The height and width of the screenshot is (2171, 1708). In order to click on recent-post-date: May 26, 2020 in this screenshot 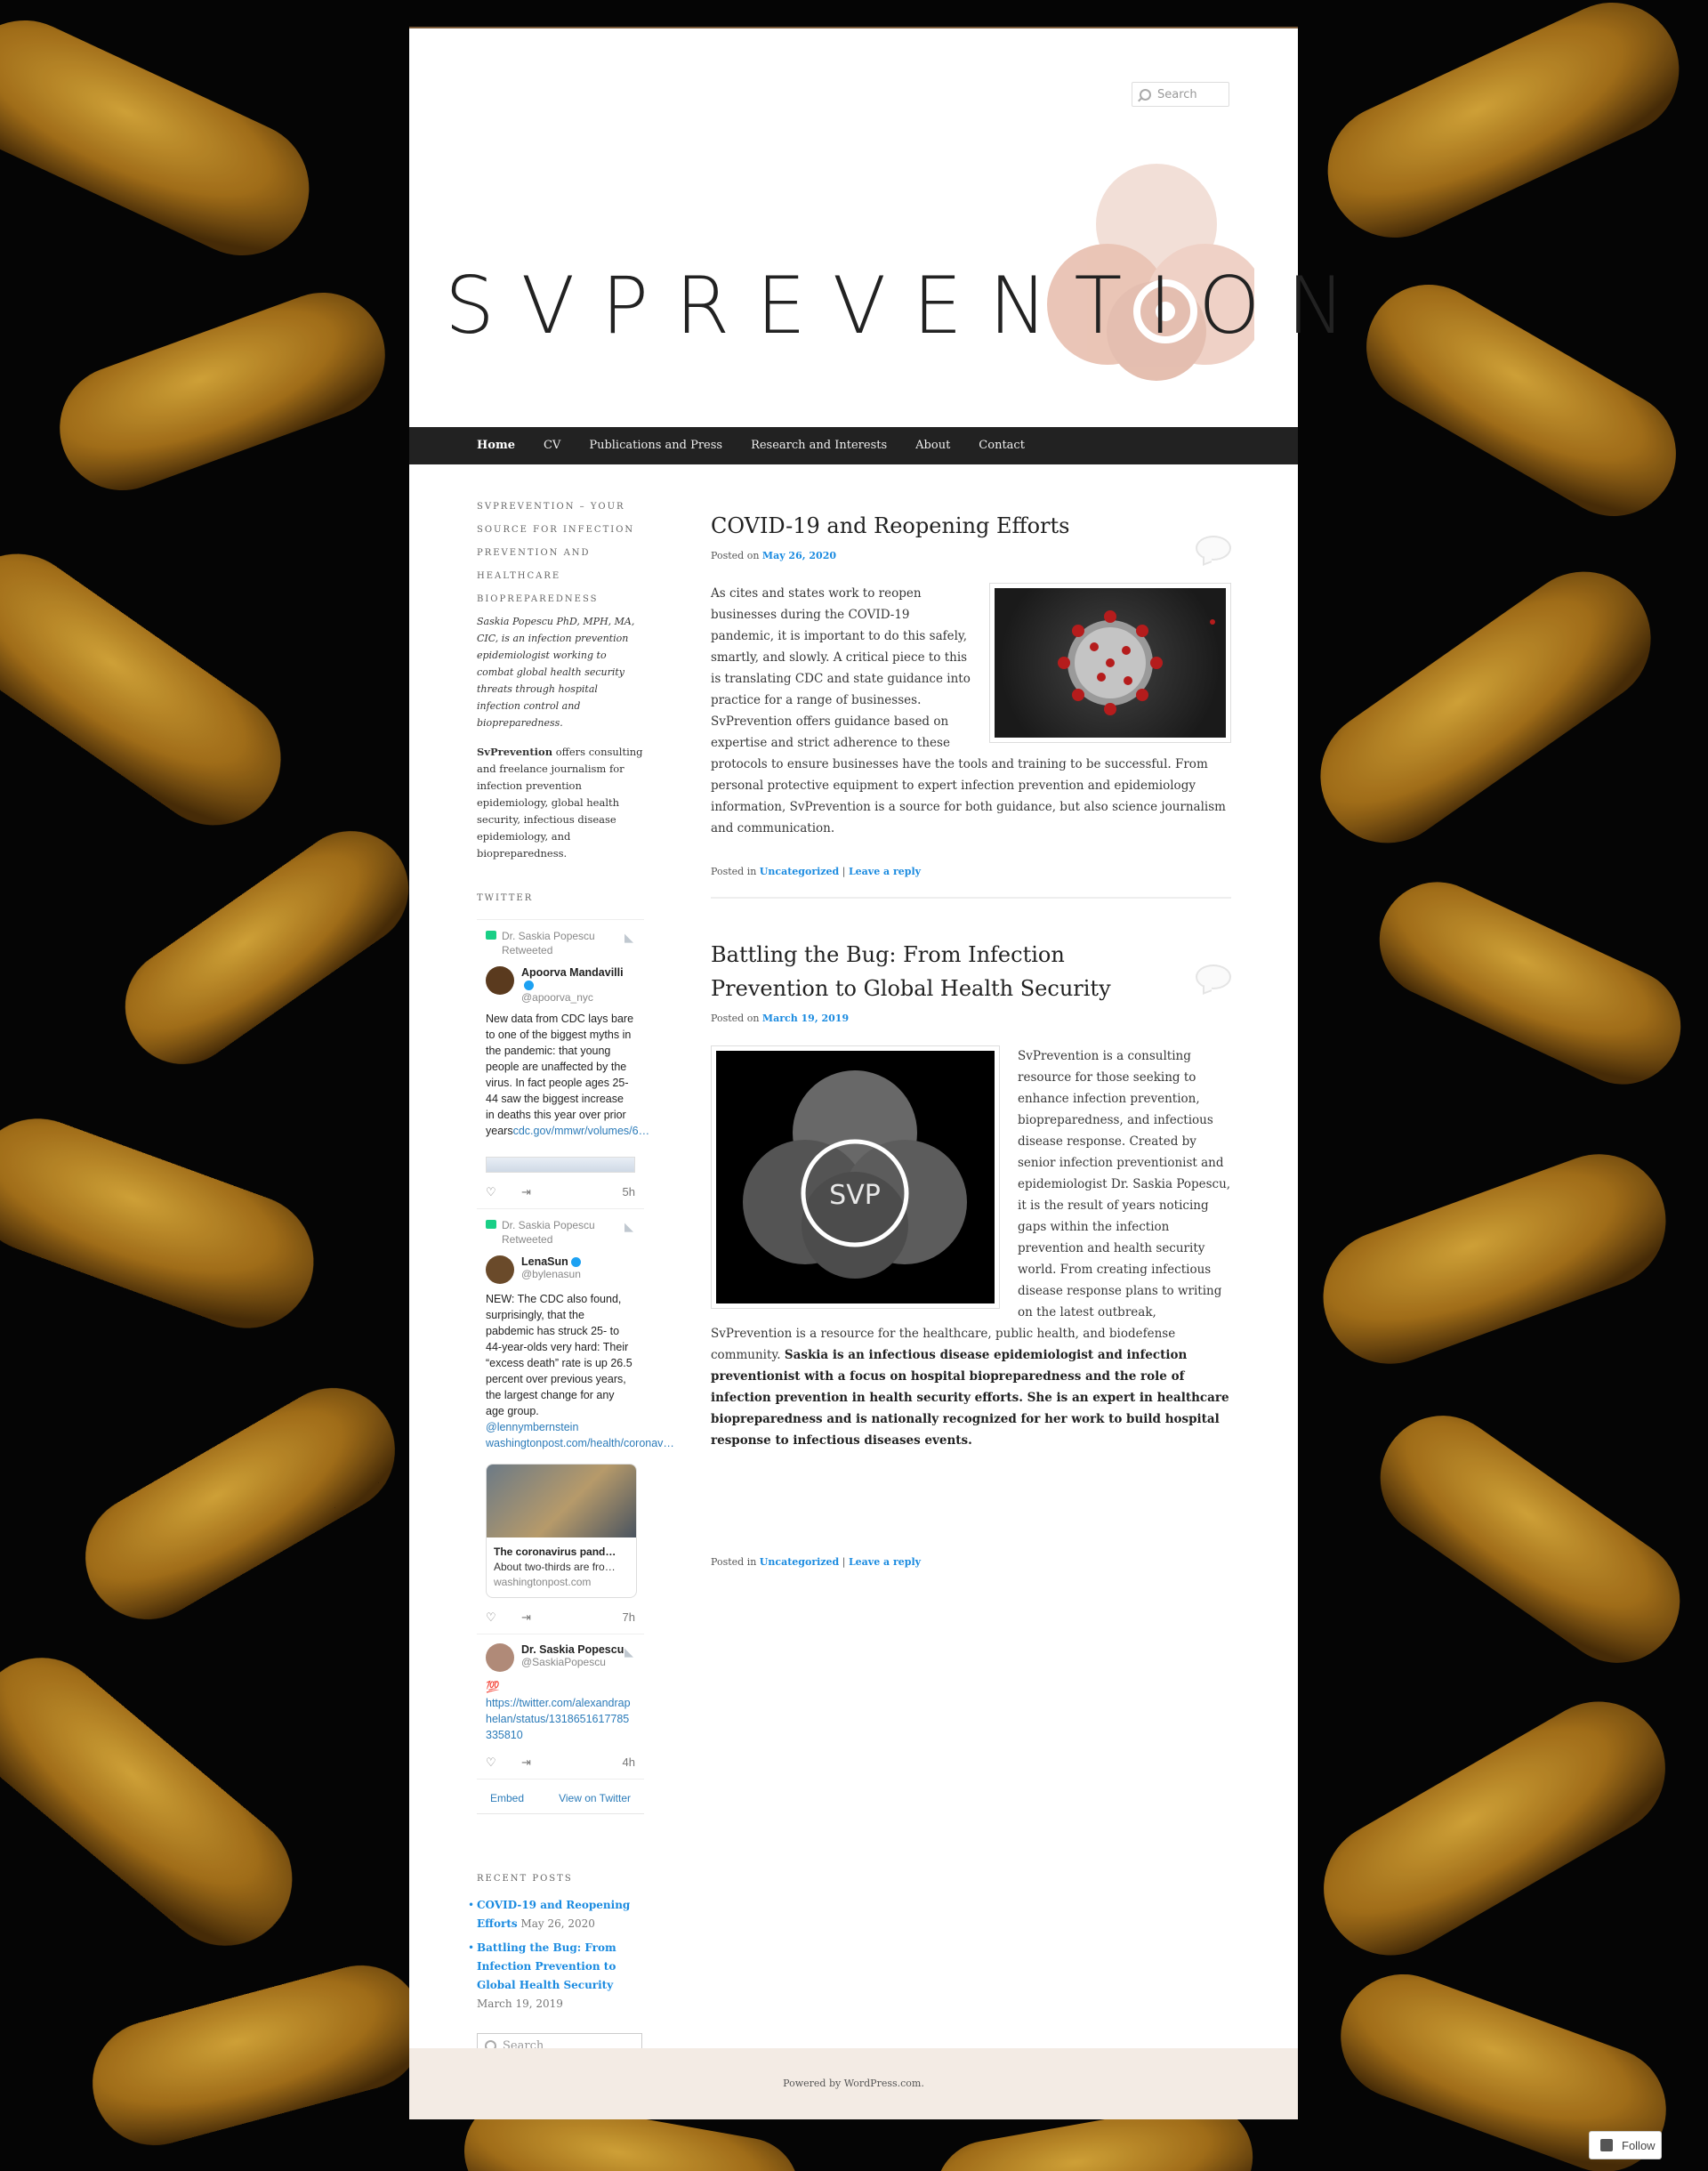, I will do `click(557, 1924)`.